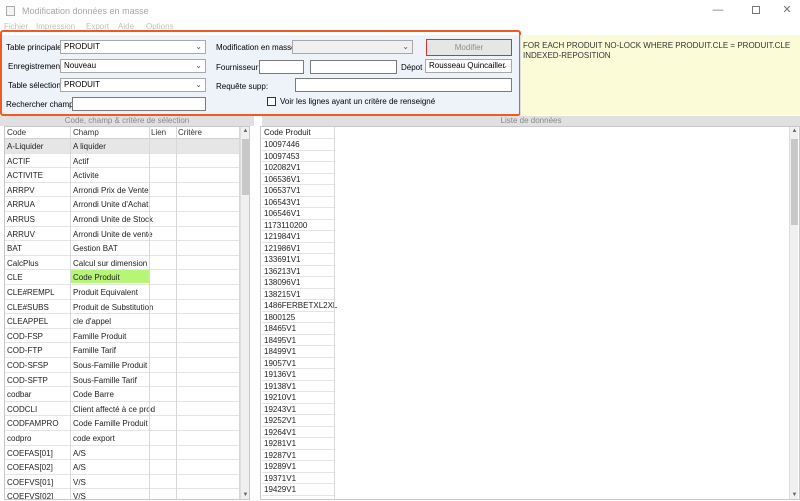 The width and height of the screenshot is (800, 501). I want to click on data-row: 138215V1, so click(298, 294).